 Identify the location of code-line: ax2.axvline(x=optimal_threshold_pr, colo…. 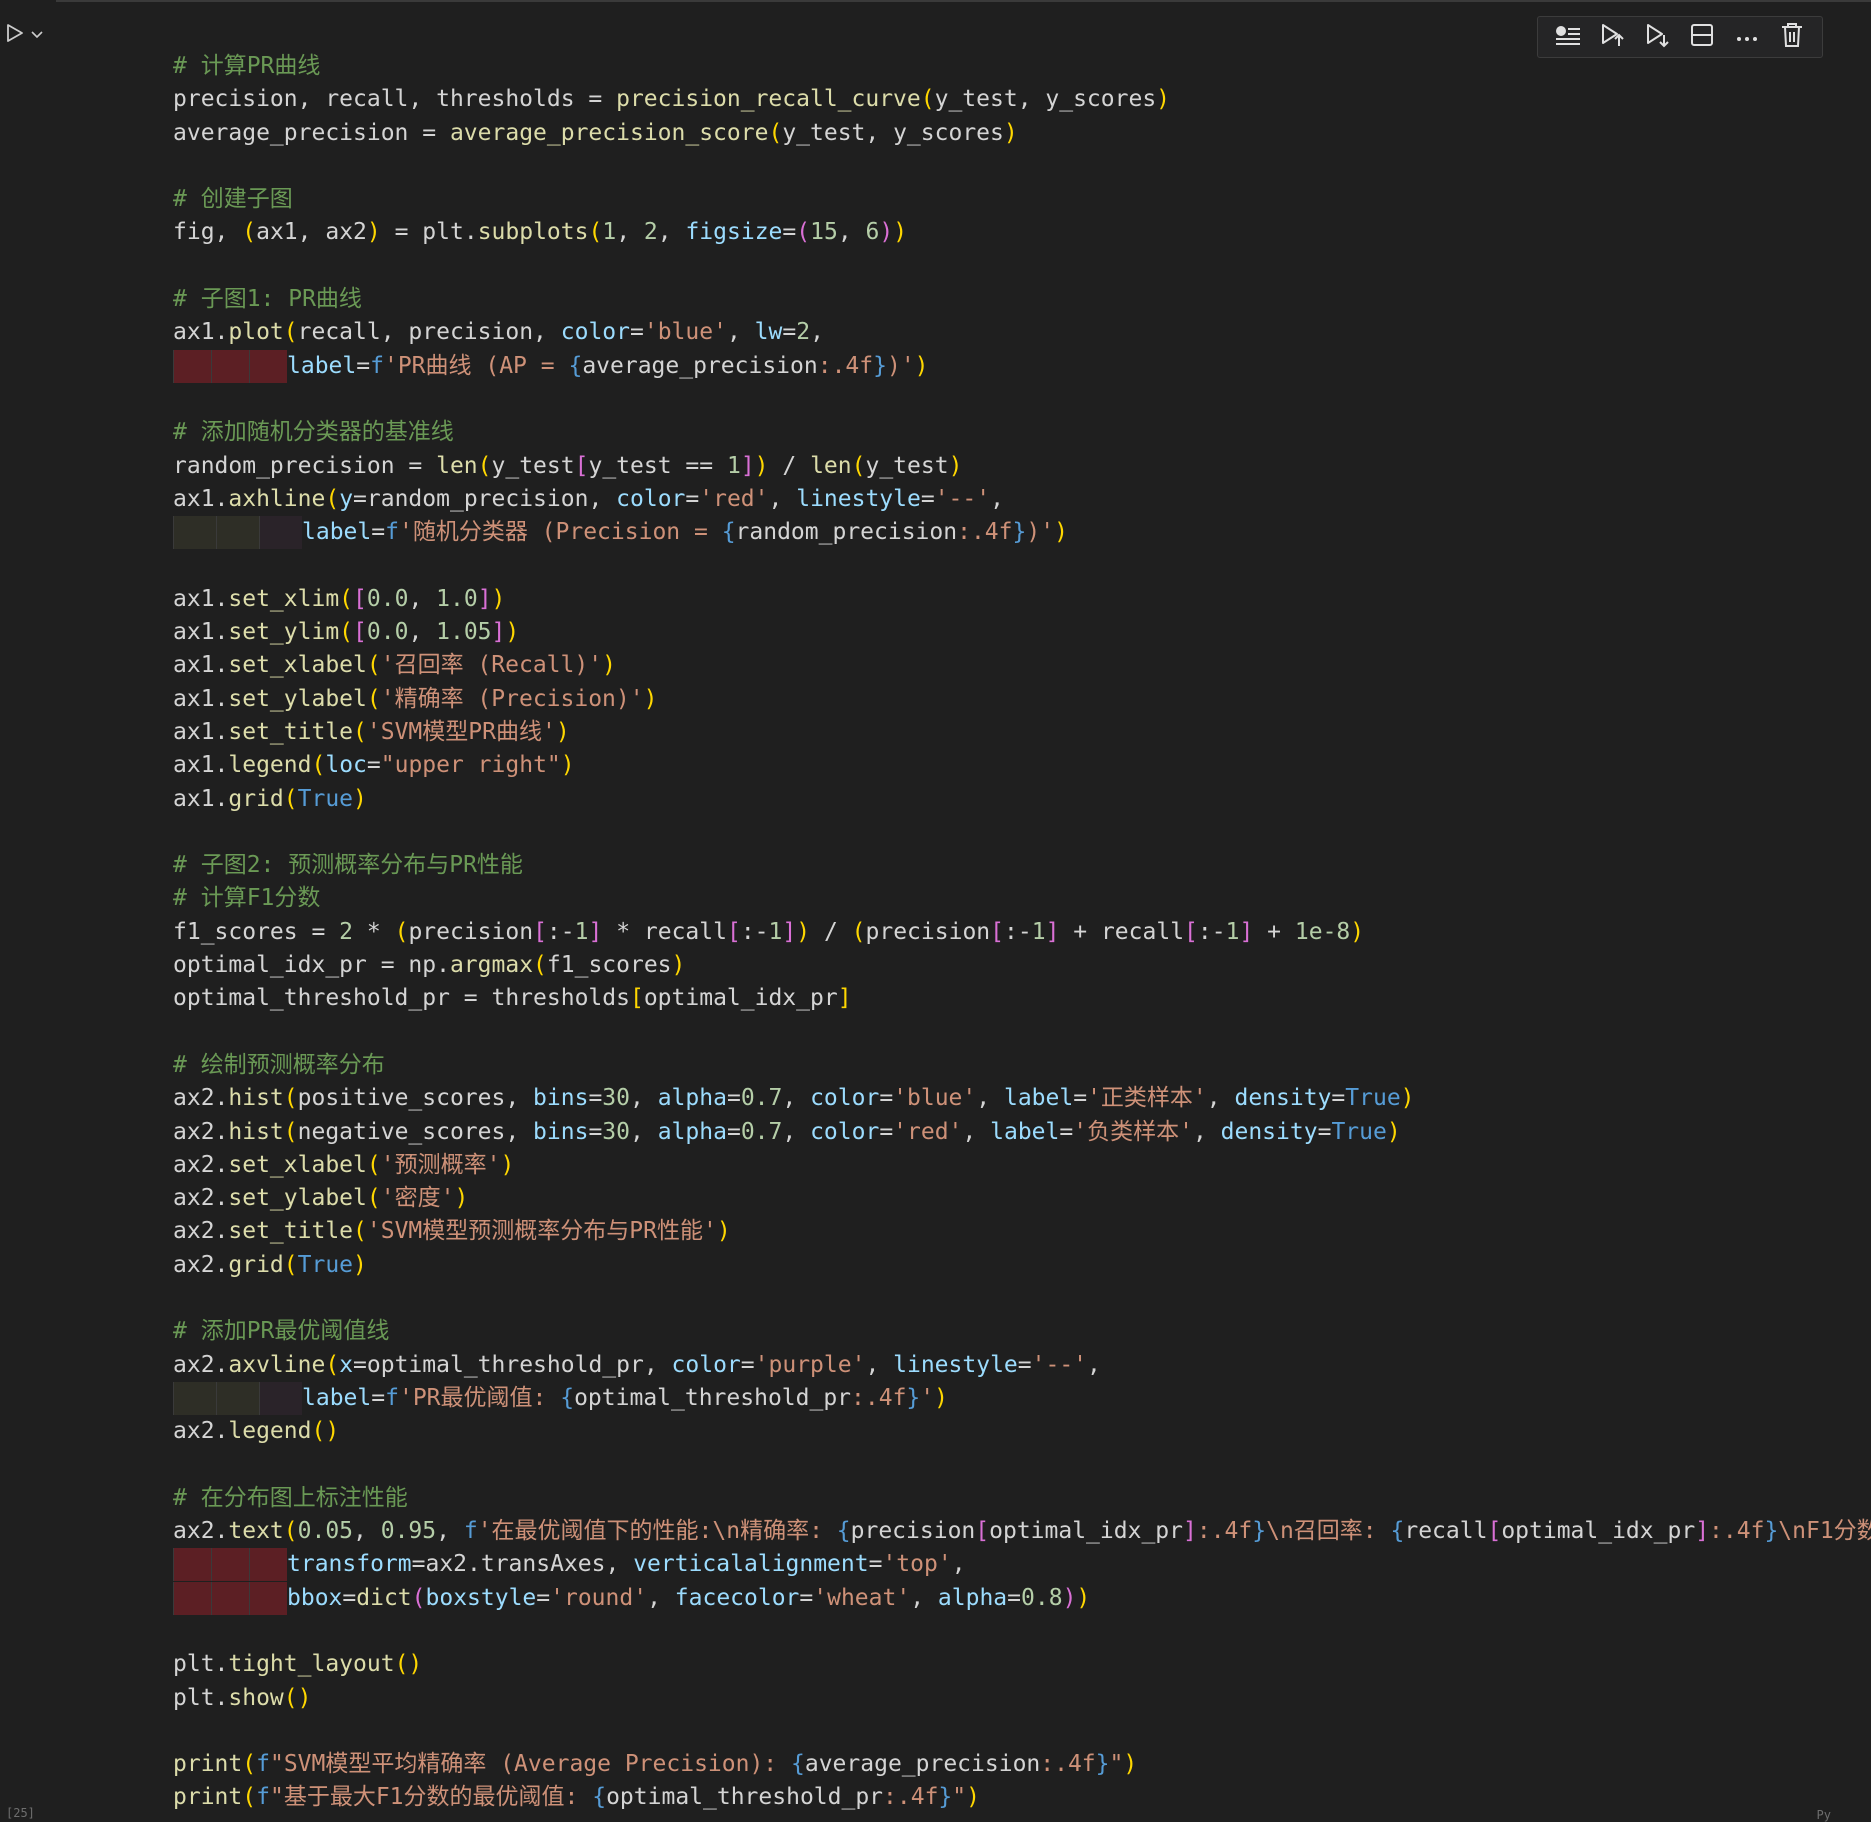
(1022, 1365).